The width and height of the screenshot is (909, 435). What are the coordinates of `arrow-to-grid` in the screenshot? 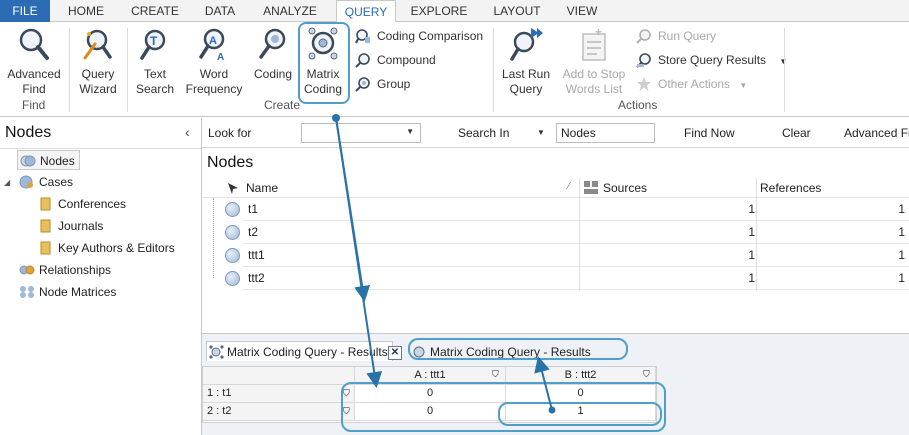 It's located at (353, 209).